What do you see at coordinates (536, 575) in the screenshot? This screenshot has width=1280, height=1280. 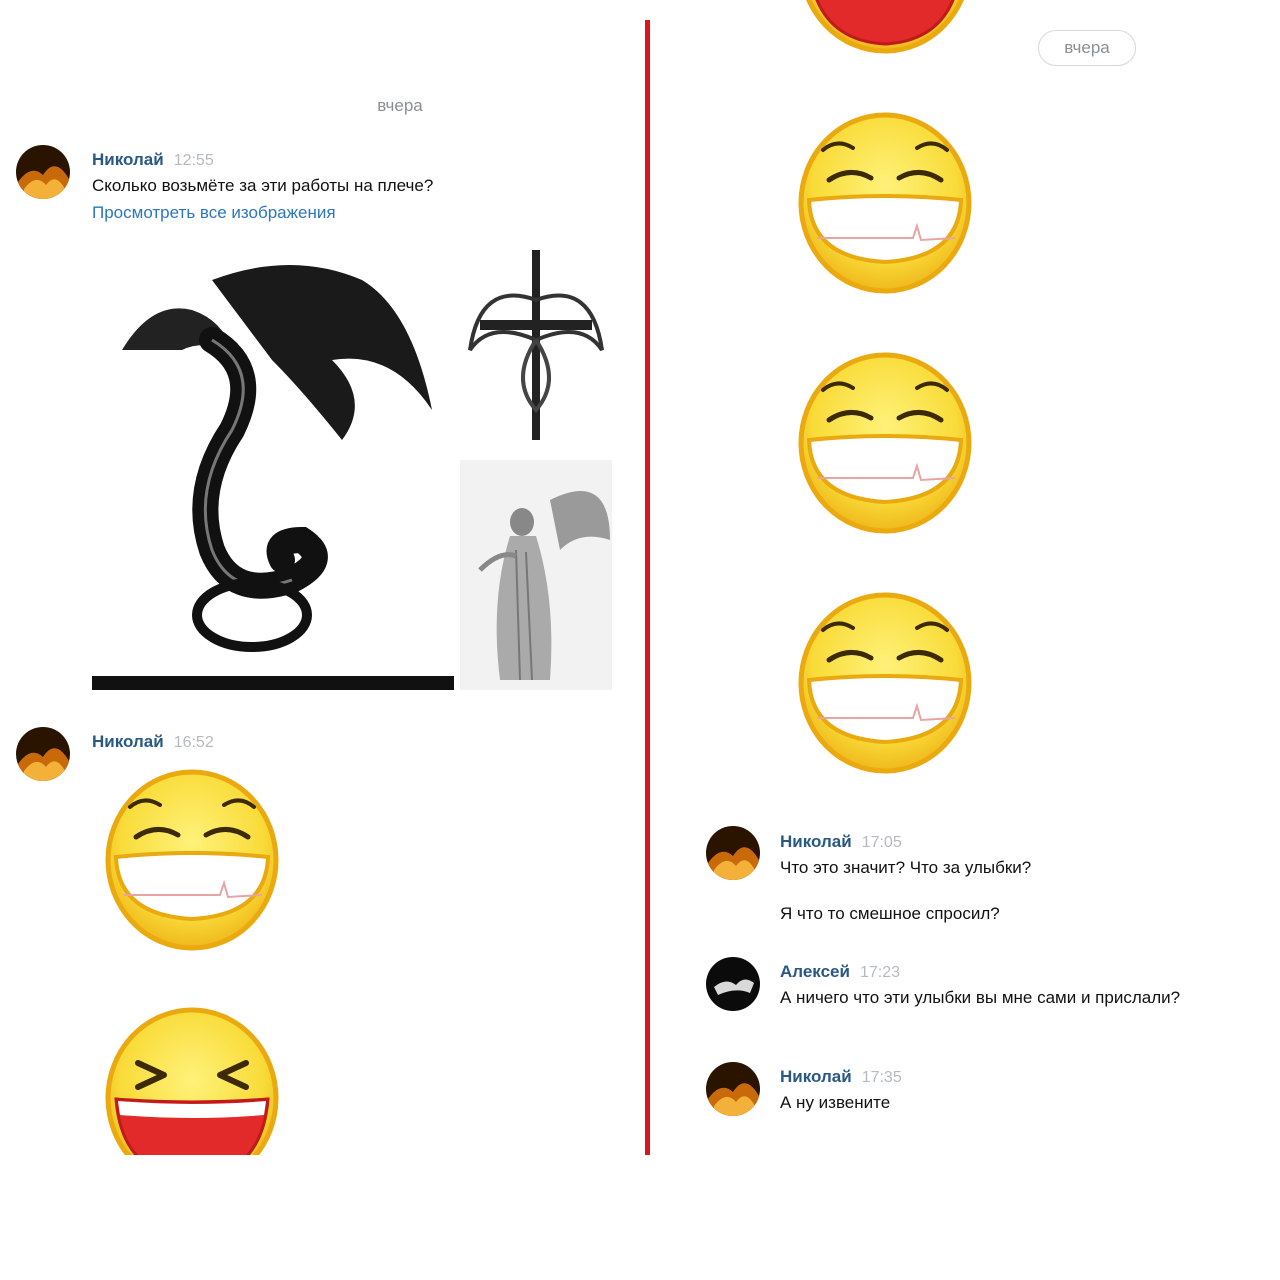 I see `angel-tattoo-image` at bounding box center [536, 575].